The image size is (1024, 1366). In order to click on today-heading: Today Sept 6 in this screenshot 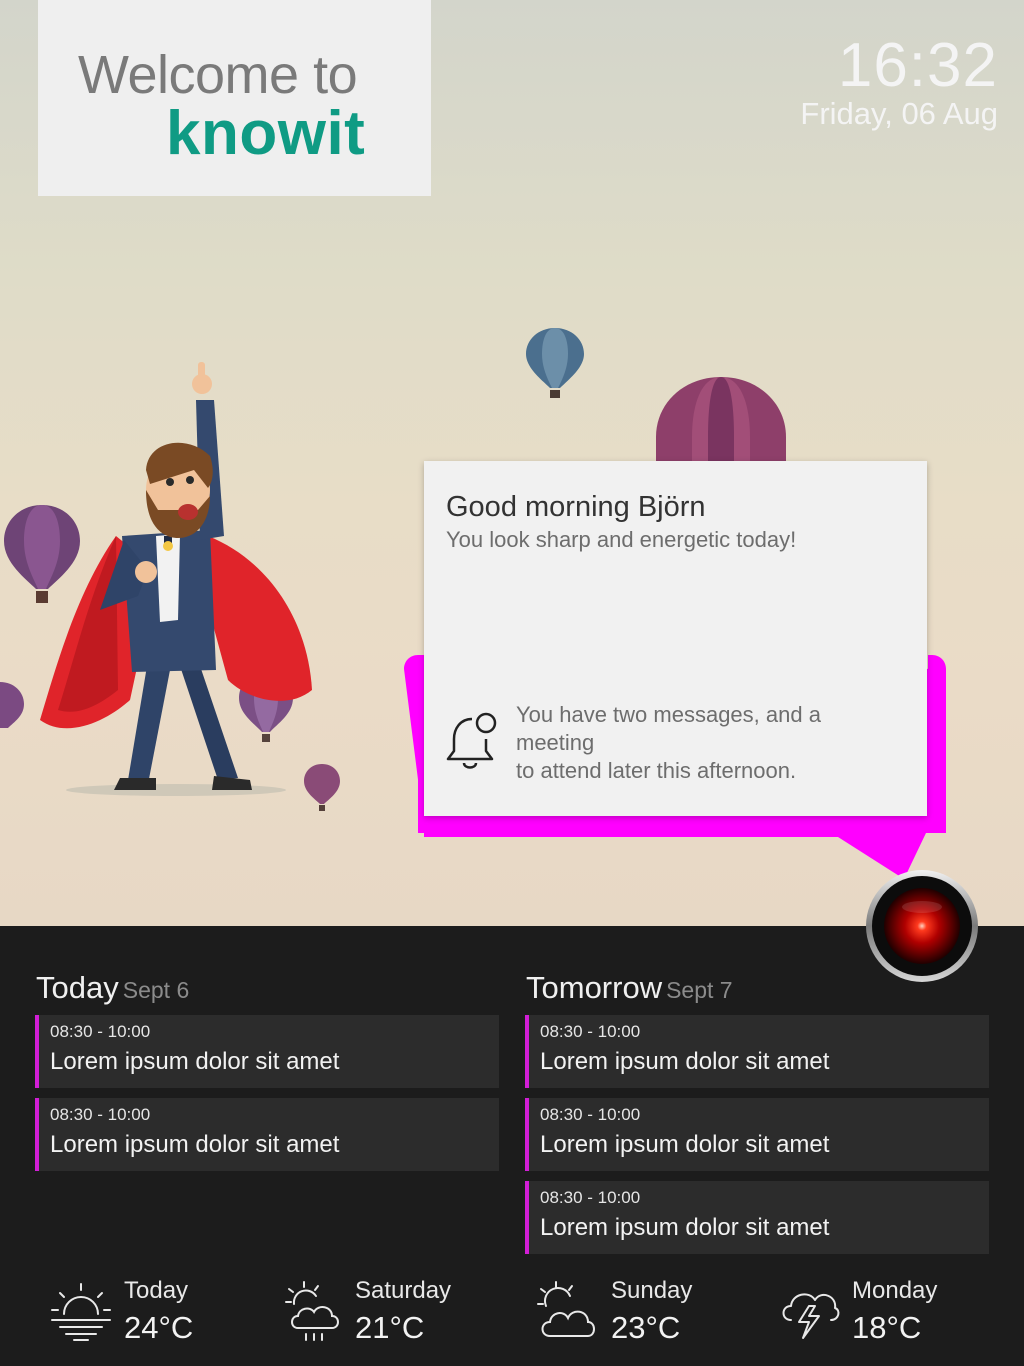, I will do `click(112, 988)`.